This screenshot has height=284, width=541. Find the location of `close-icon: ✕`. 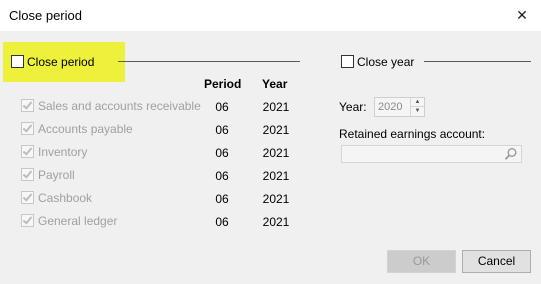

close-icon: ✕ is located at coordinates (522, 15).